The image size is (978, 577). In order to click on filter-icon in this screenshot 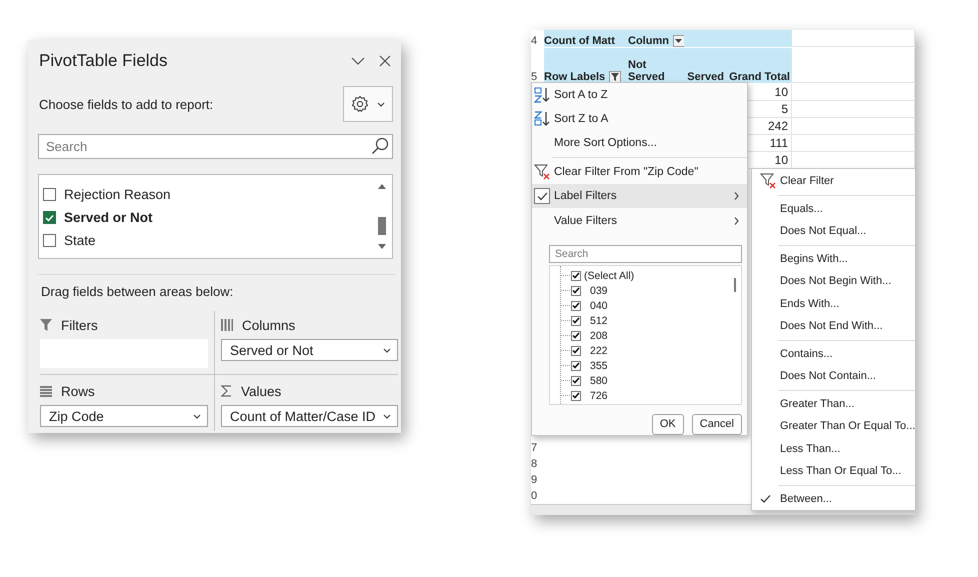, I will do `click(46, 325)`.